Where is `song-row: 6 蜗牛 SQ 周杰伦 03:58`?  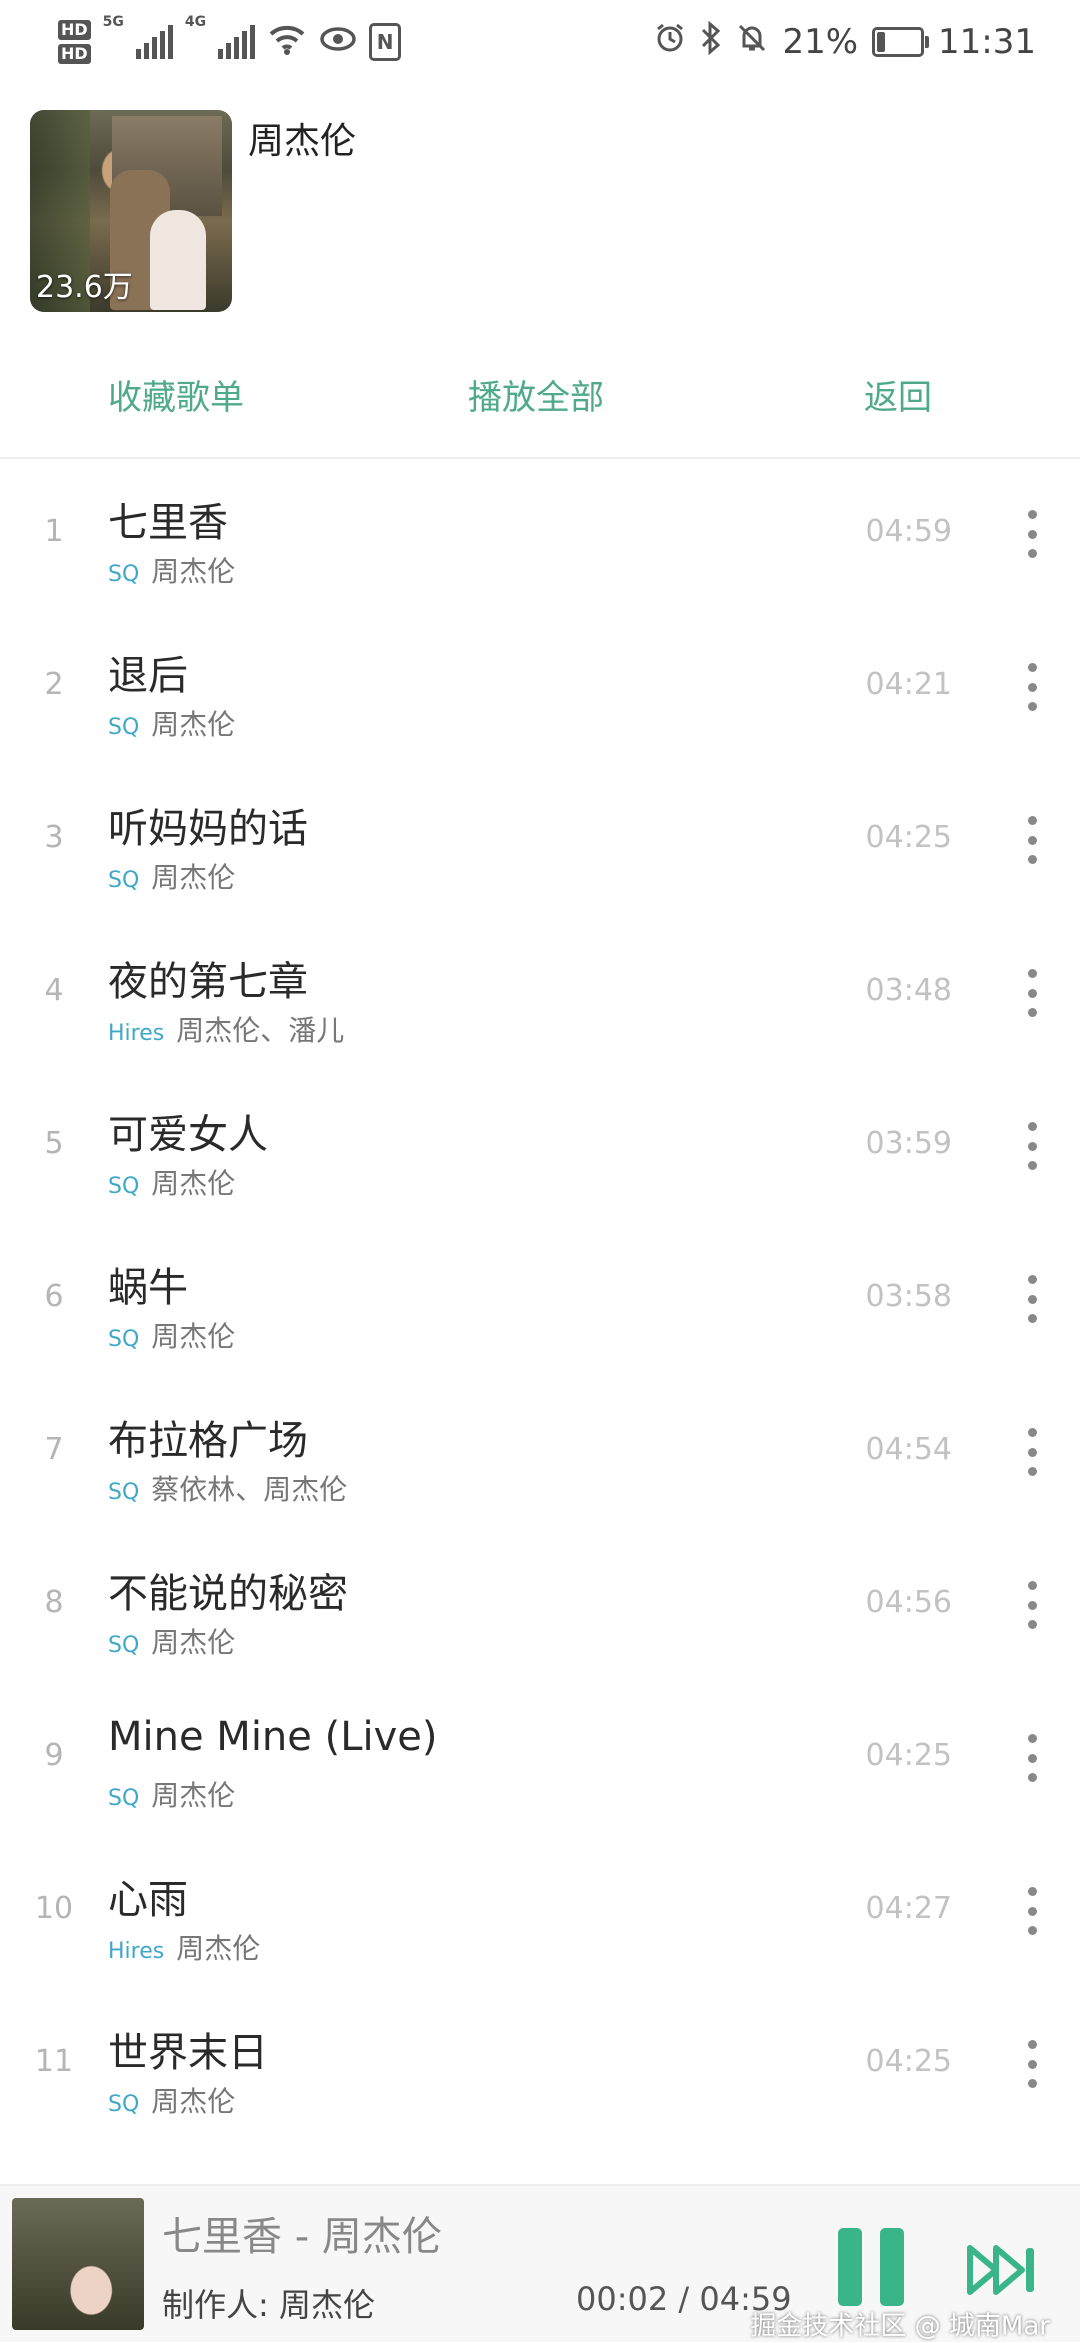 song-row: 6 蜗牛 SQ 周杰伦 03:58 is located at coordinates (540, 1301).